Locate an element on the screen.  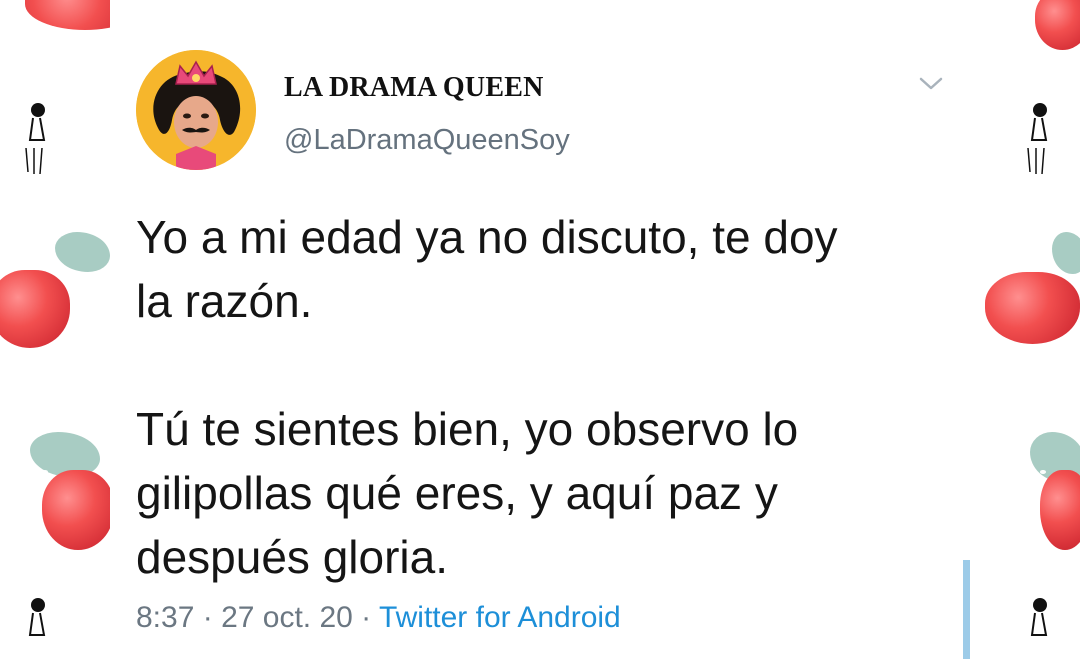
tweet-date: 27 oct. 20 is located at coordinates (287, 617).